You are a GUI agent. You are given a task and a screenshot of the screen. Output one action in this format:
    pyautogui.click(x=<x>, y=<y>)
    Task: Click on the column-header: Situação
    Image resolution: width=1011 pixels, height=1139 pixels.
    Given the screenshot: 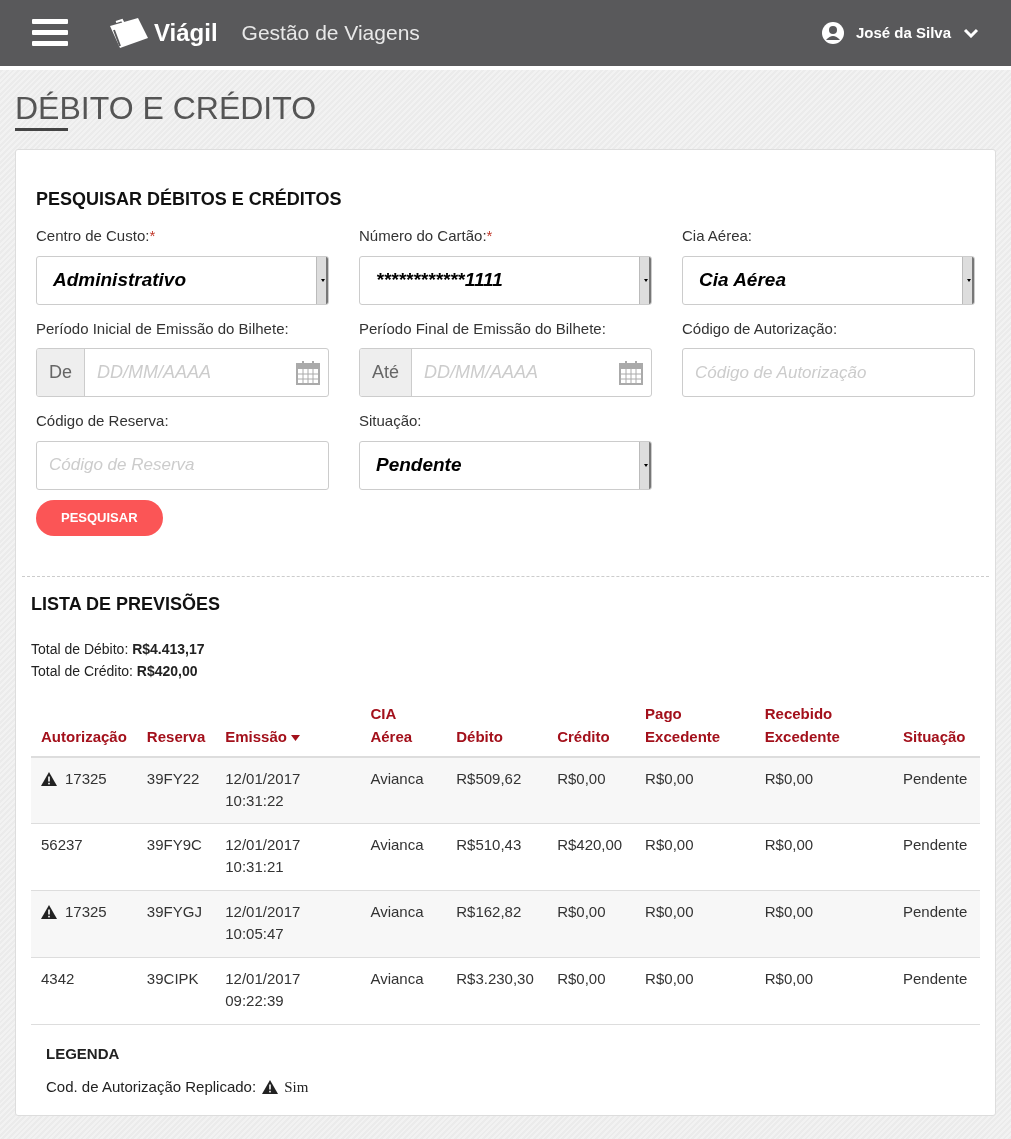 What is the action you would take?
    pyautogui.click(x=936, y=729)
    